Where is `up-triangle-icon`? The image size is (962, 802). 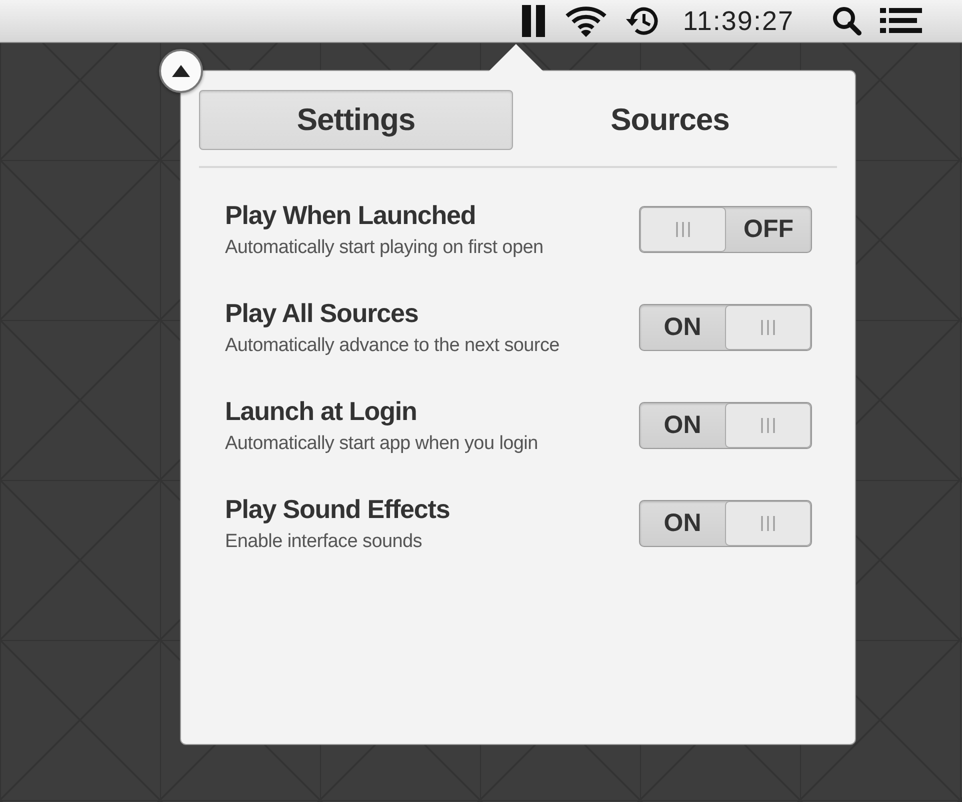 up-triangle-icon is located at coordinates (181, 71).